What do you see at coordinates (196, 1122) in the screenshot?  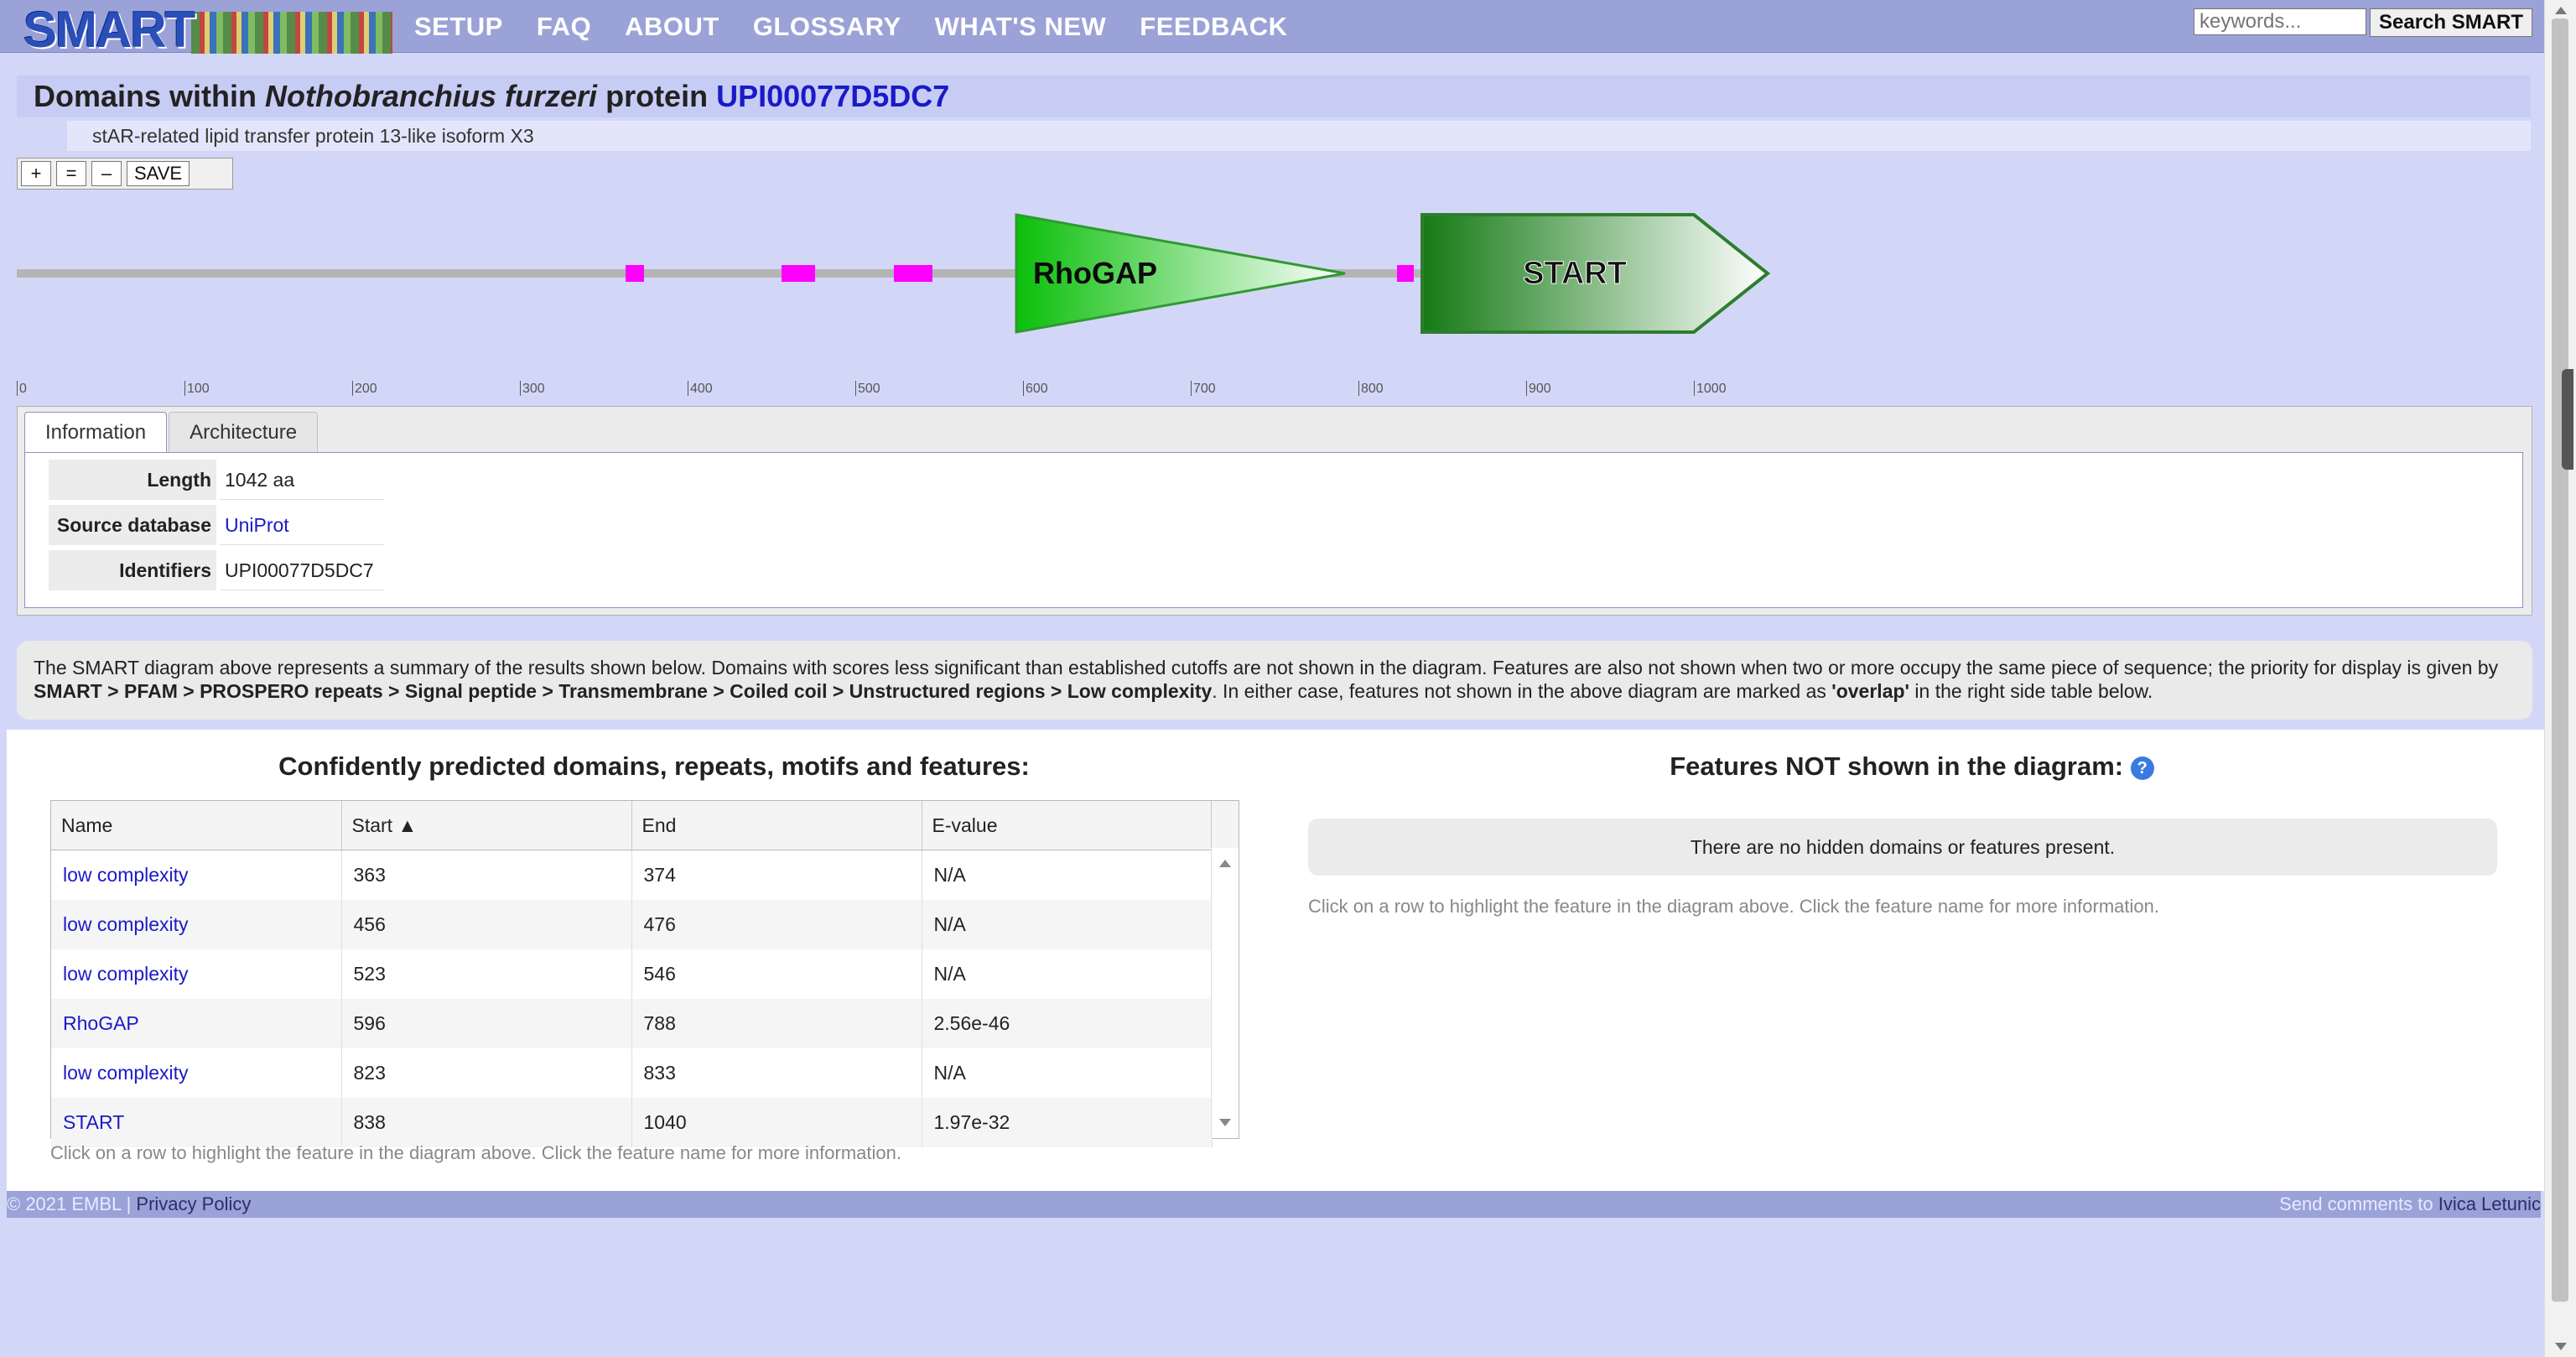 I see `feature-name-cell: START` at bounding box center [196, 1122].